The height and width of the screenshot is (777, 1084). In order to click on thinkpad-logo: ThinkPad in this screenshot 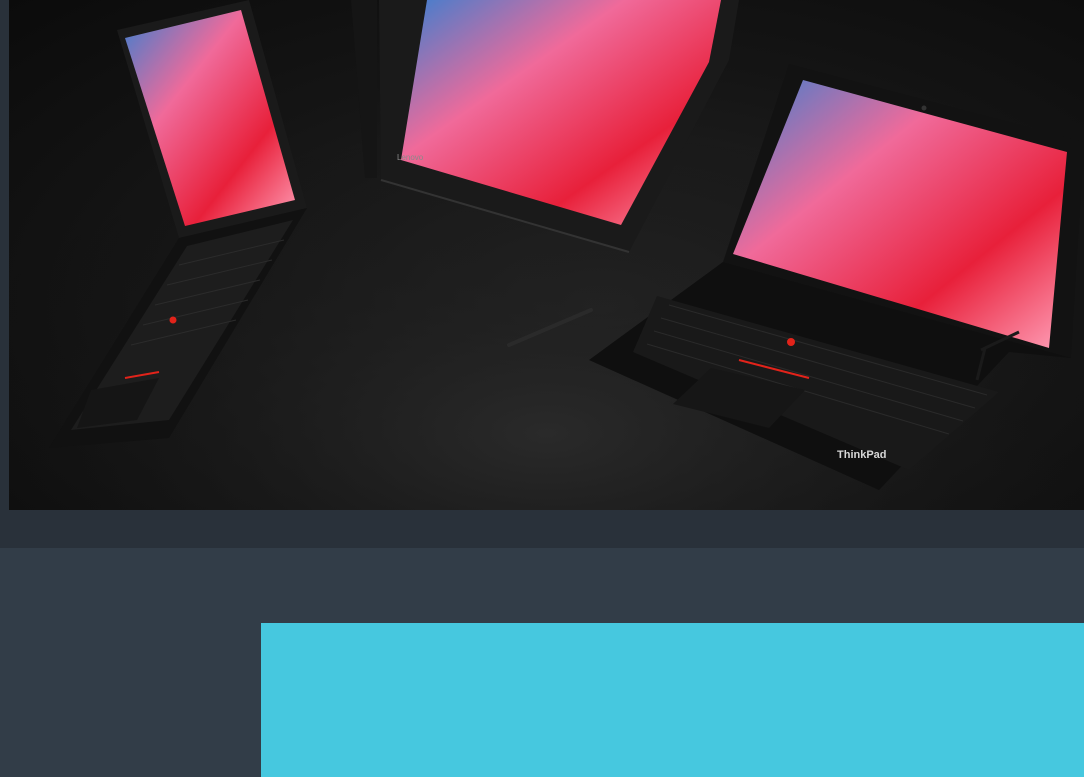, I will do `click(862, 455)`.